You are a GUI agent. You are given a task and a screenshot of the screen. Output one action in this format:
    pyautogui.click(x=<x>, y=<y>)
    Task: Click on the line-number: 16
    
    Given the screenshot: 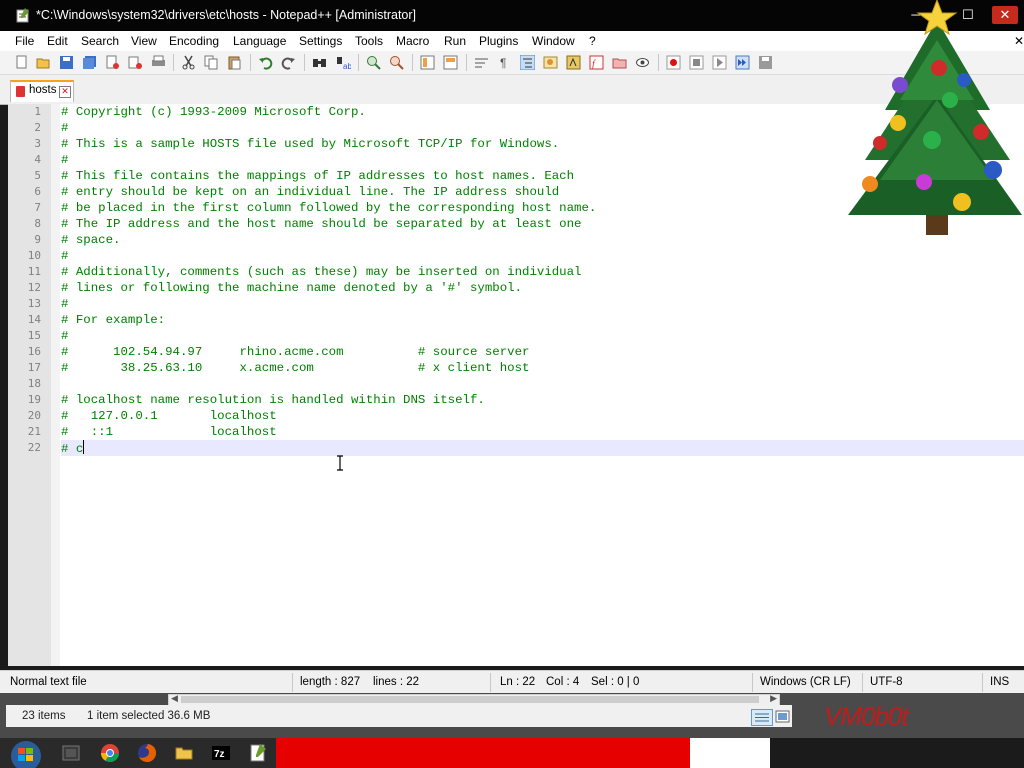 What is the action you would take?
    pyautogui.click(x=24, y=352)
    